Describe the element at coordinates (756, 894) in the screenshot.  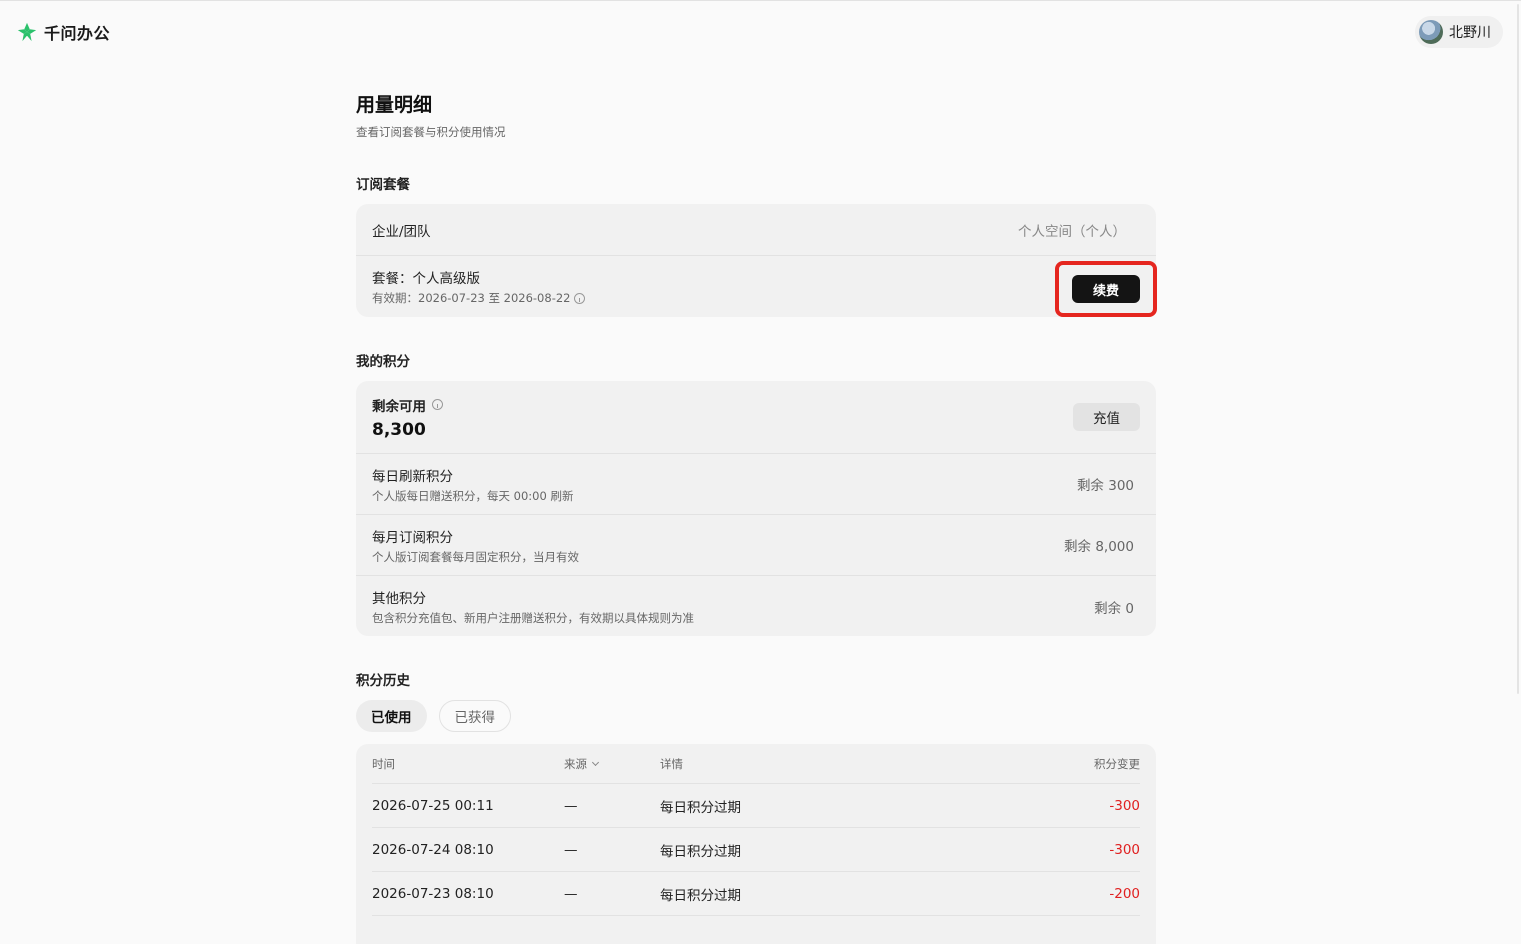
I see `table-row: 2026-07-23 08:10 — 每日积分过期 -200` at that location.